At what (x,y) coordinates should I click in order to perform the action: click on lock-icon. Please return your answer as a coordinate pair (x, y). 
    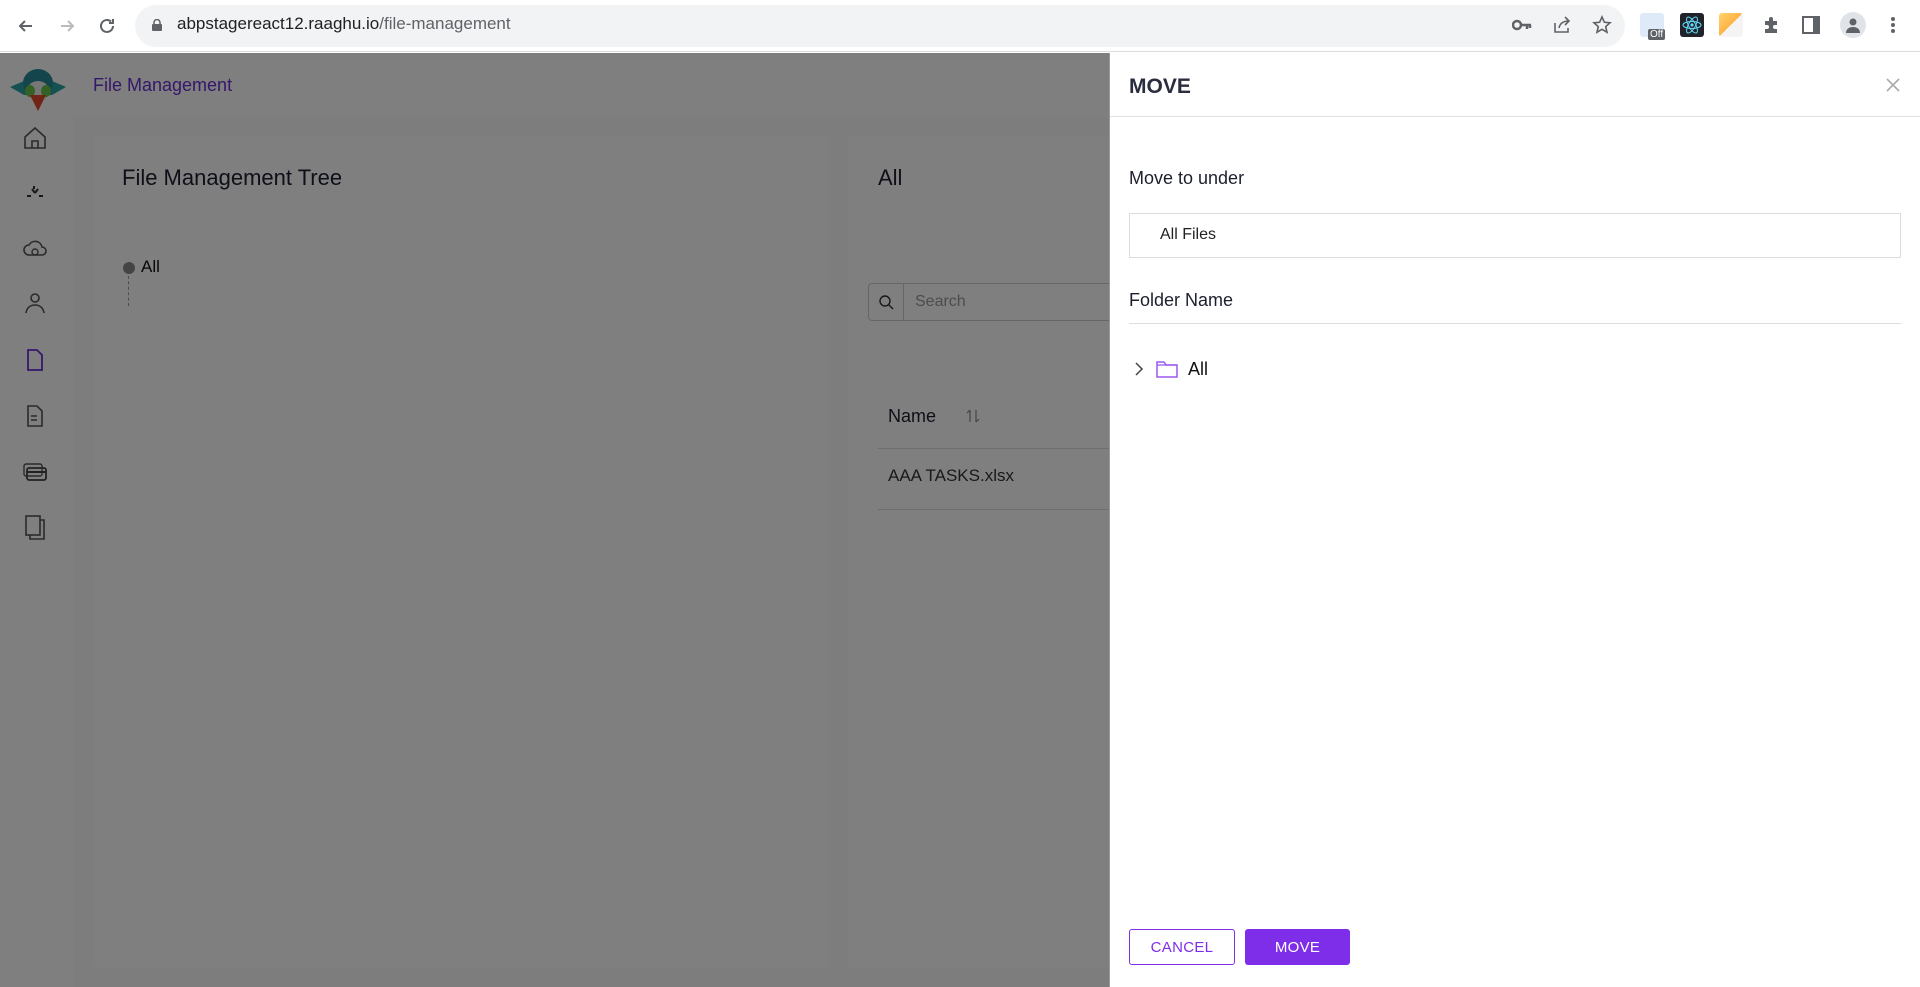
    Looking at the image, I should click on (157, 25).